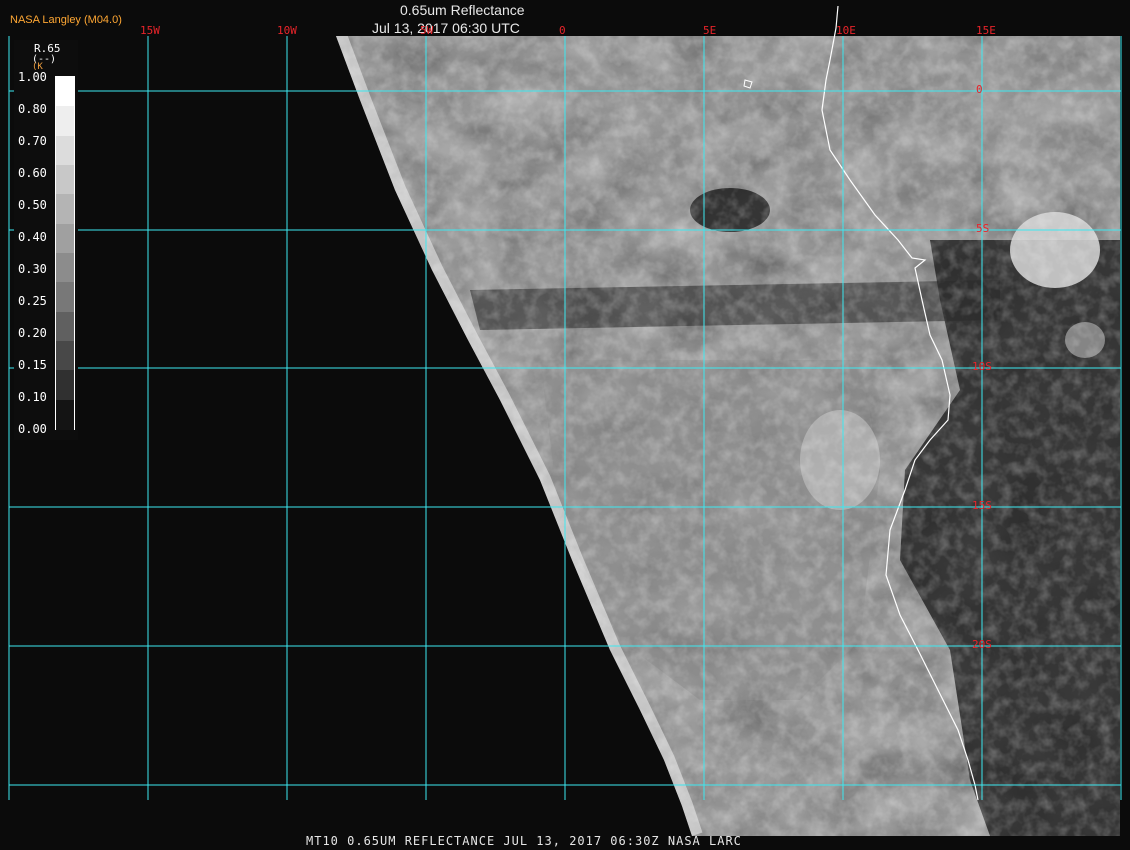  Describe the element at coordinates (710, 30) in the screenshot. I see `lon-label-5e: 5E` at that location.